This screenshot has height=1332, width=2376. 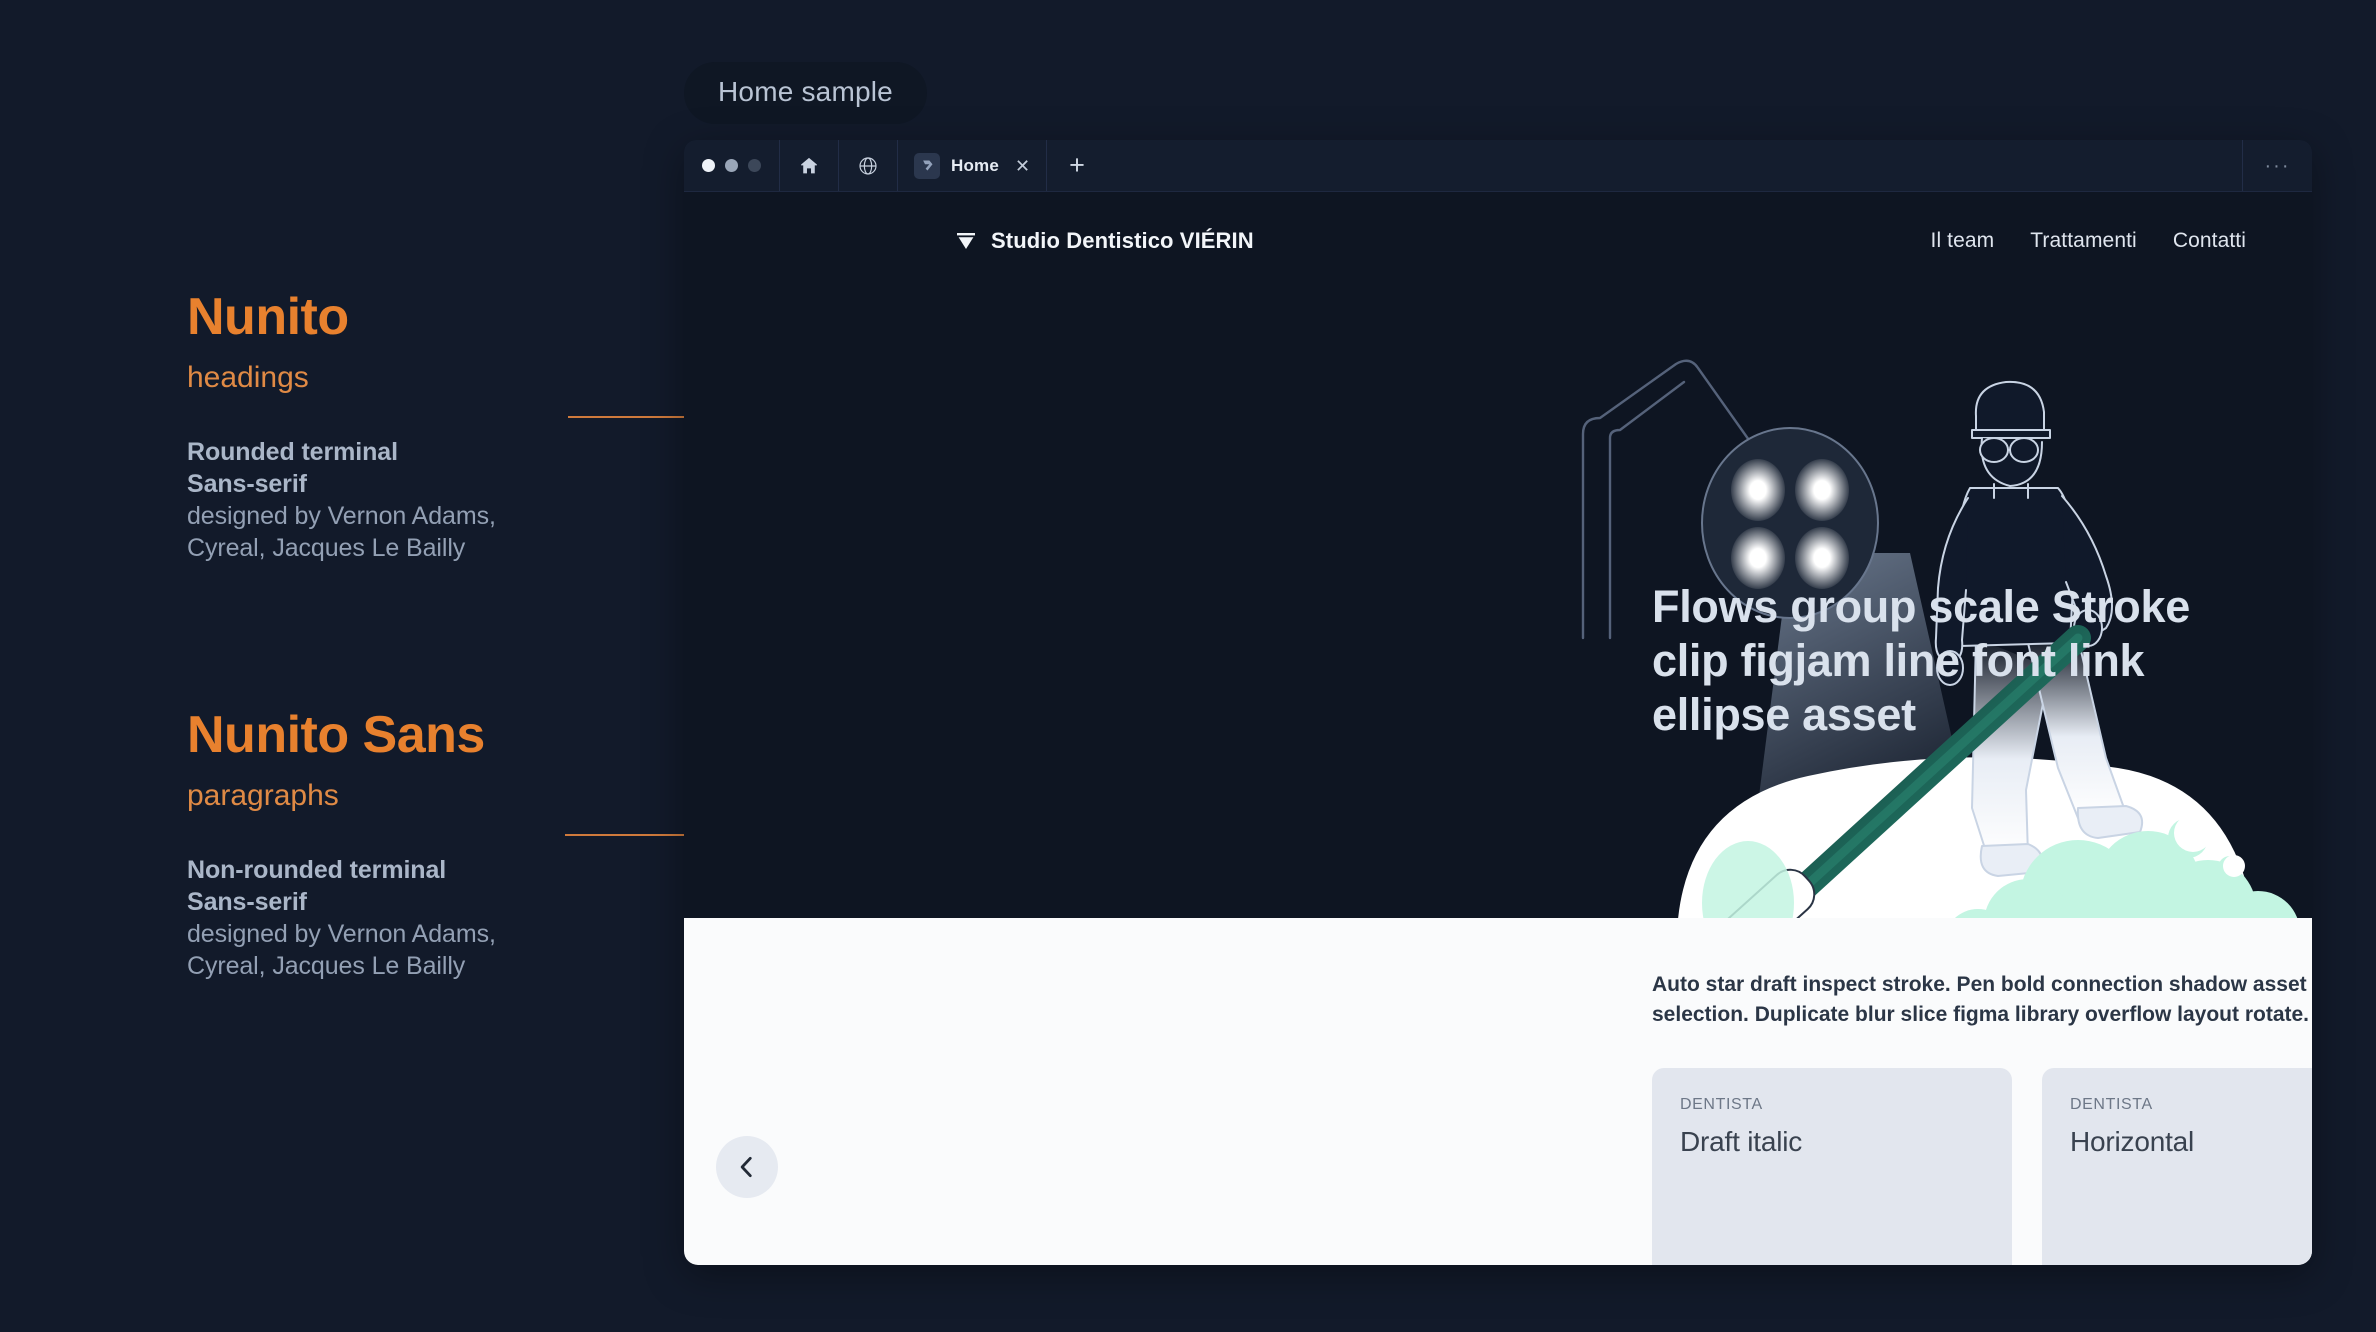 I want to click on globe-icon, so click(x=868, y=165).